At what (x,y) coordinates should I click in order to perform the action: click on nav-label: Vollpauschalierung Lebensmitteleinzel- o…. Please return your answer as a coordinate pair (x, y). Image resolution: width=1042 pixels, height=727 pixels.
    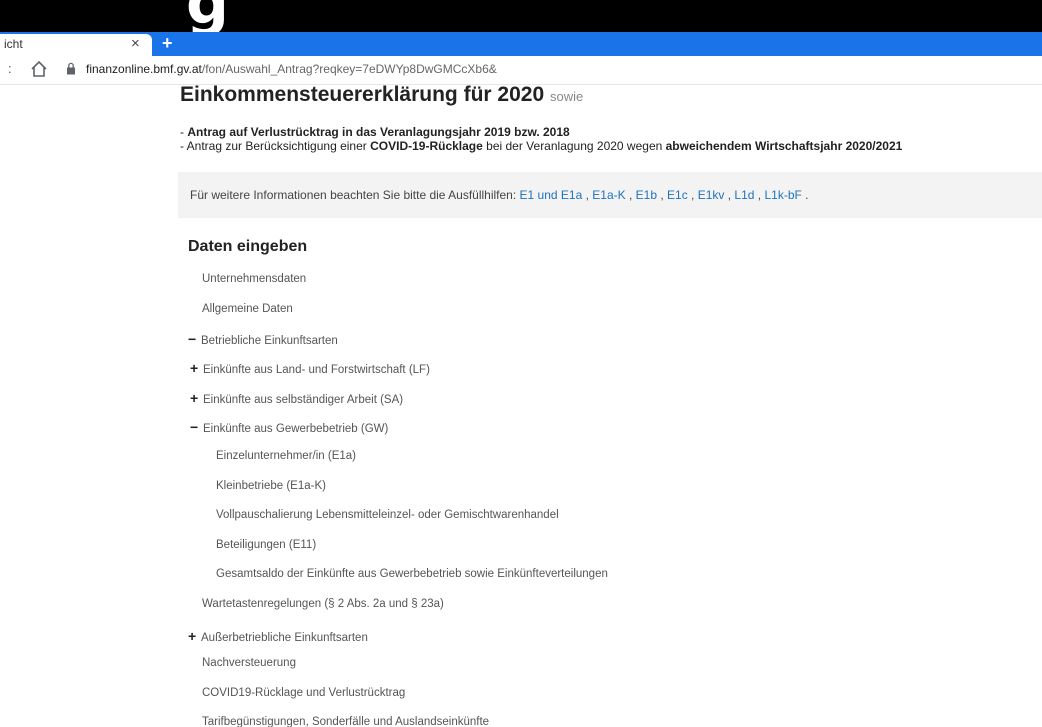
    Looking at the image, I should click on (387, 515).